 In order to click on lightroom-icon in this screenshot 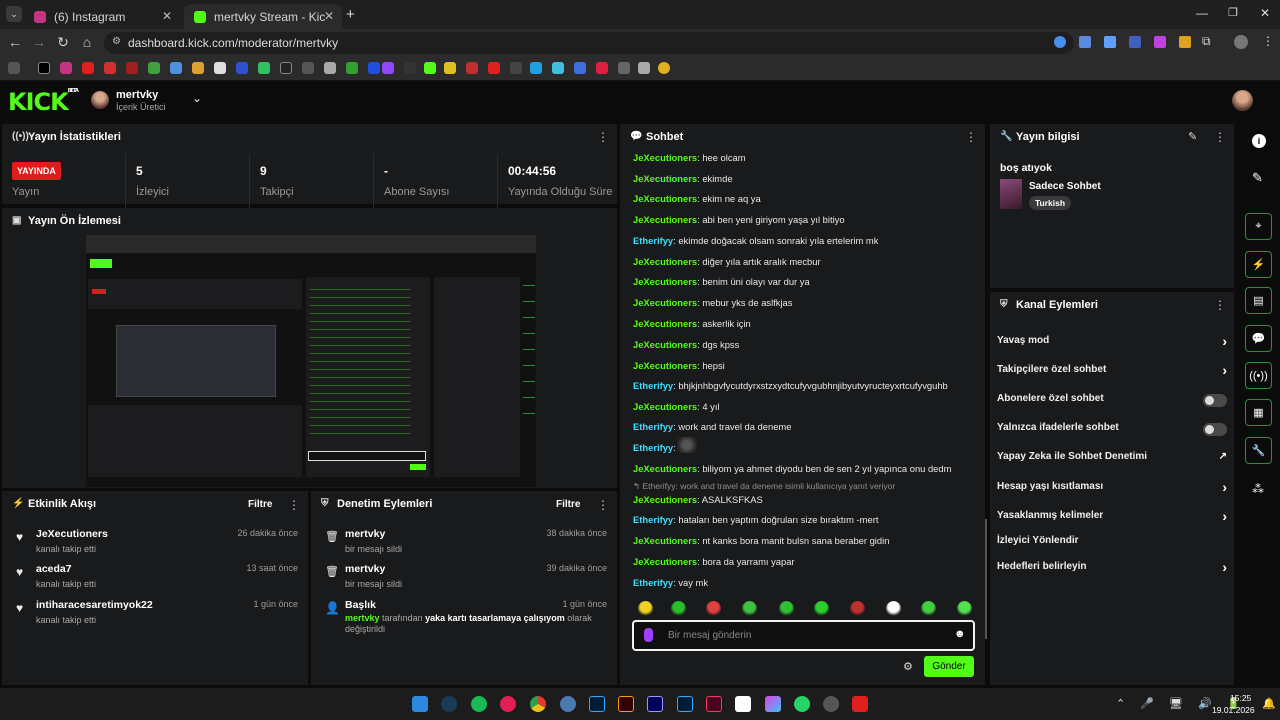, I will do `click(685, 704)`.